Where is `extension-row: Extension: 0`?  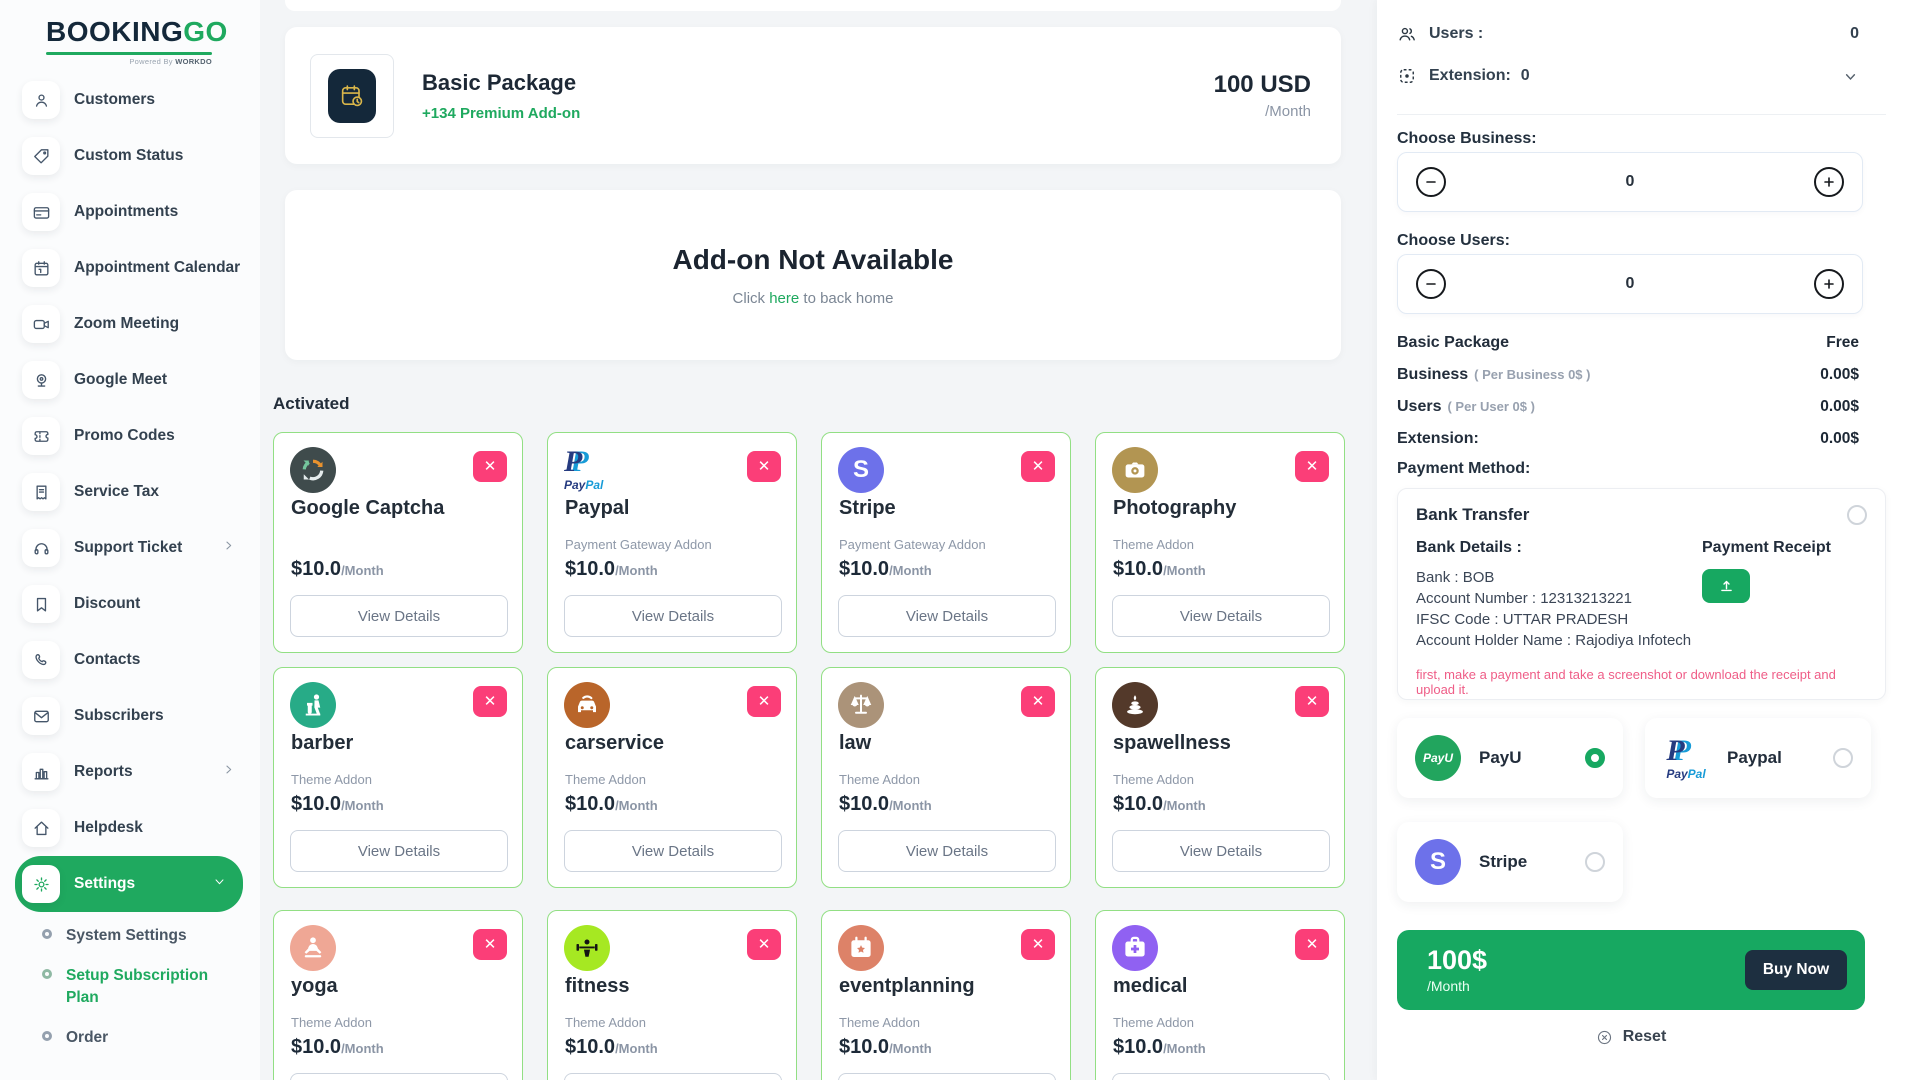 extension-row: Extension: 0 is located at coordinates (1628, 76).